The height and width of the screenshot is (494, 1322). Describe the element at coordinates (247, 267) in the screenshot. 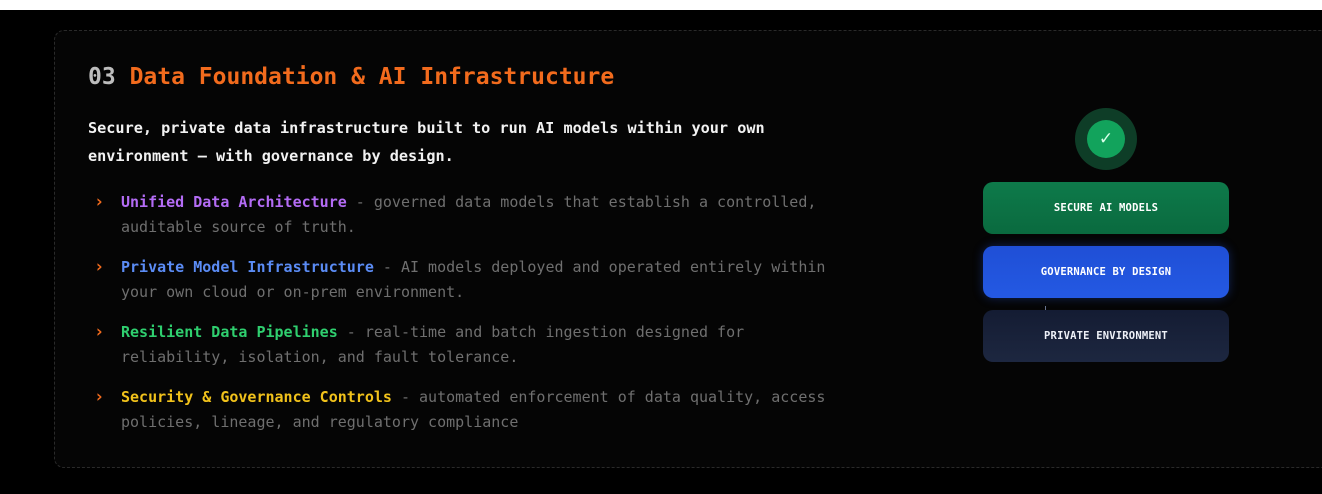

I see `feature-name: Private Model Infrastructure` at that location.